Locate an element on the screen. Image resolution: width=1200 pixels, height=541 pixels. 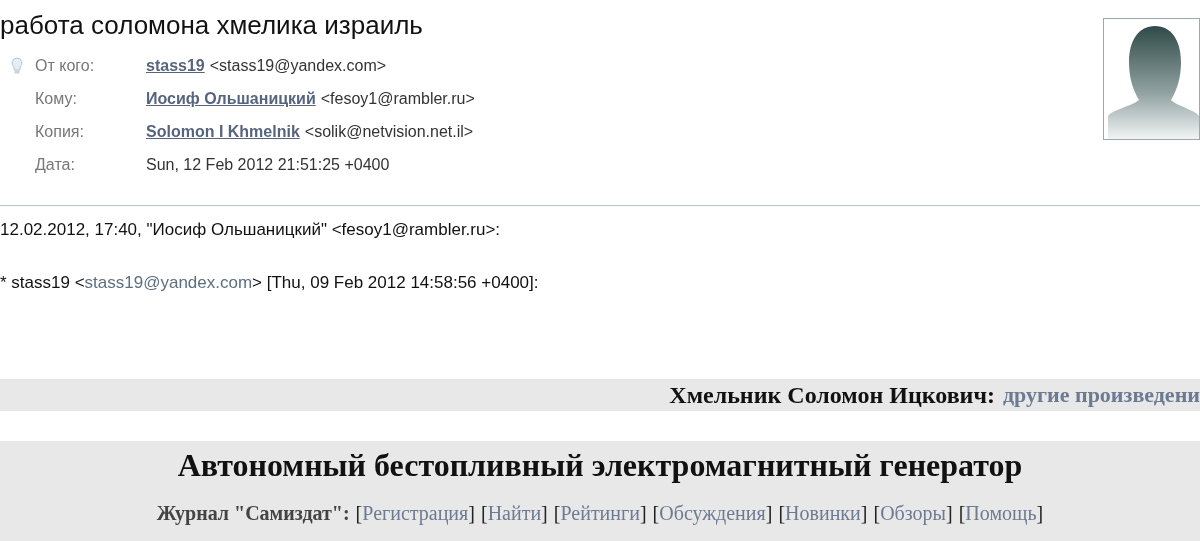
email-address: <solik@netvision.net.il> is located at coordinates (389, 131).